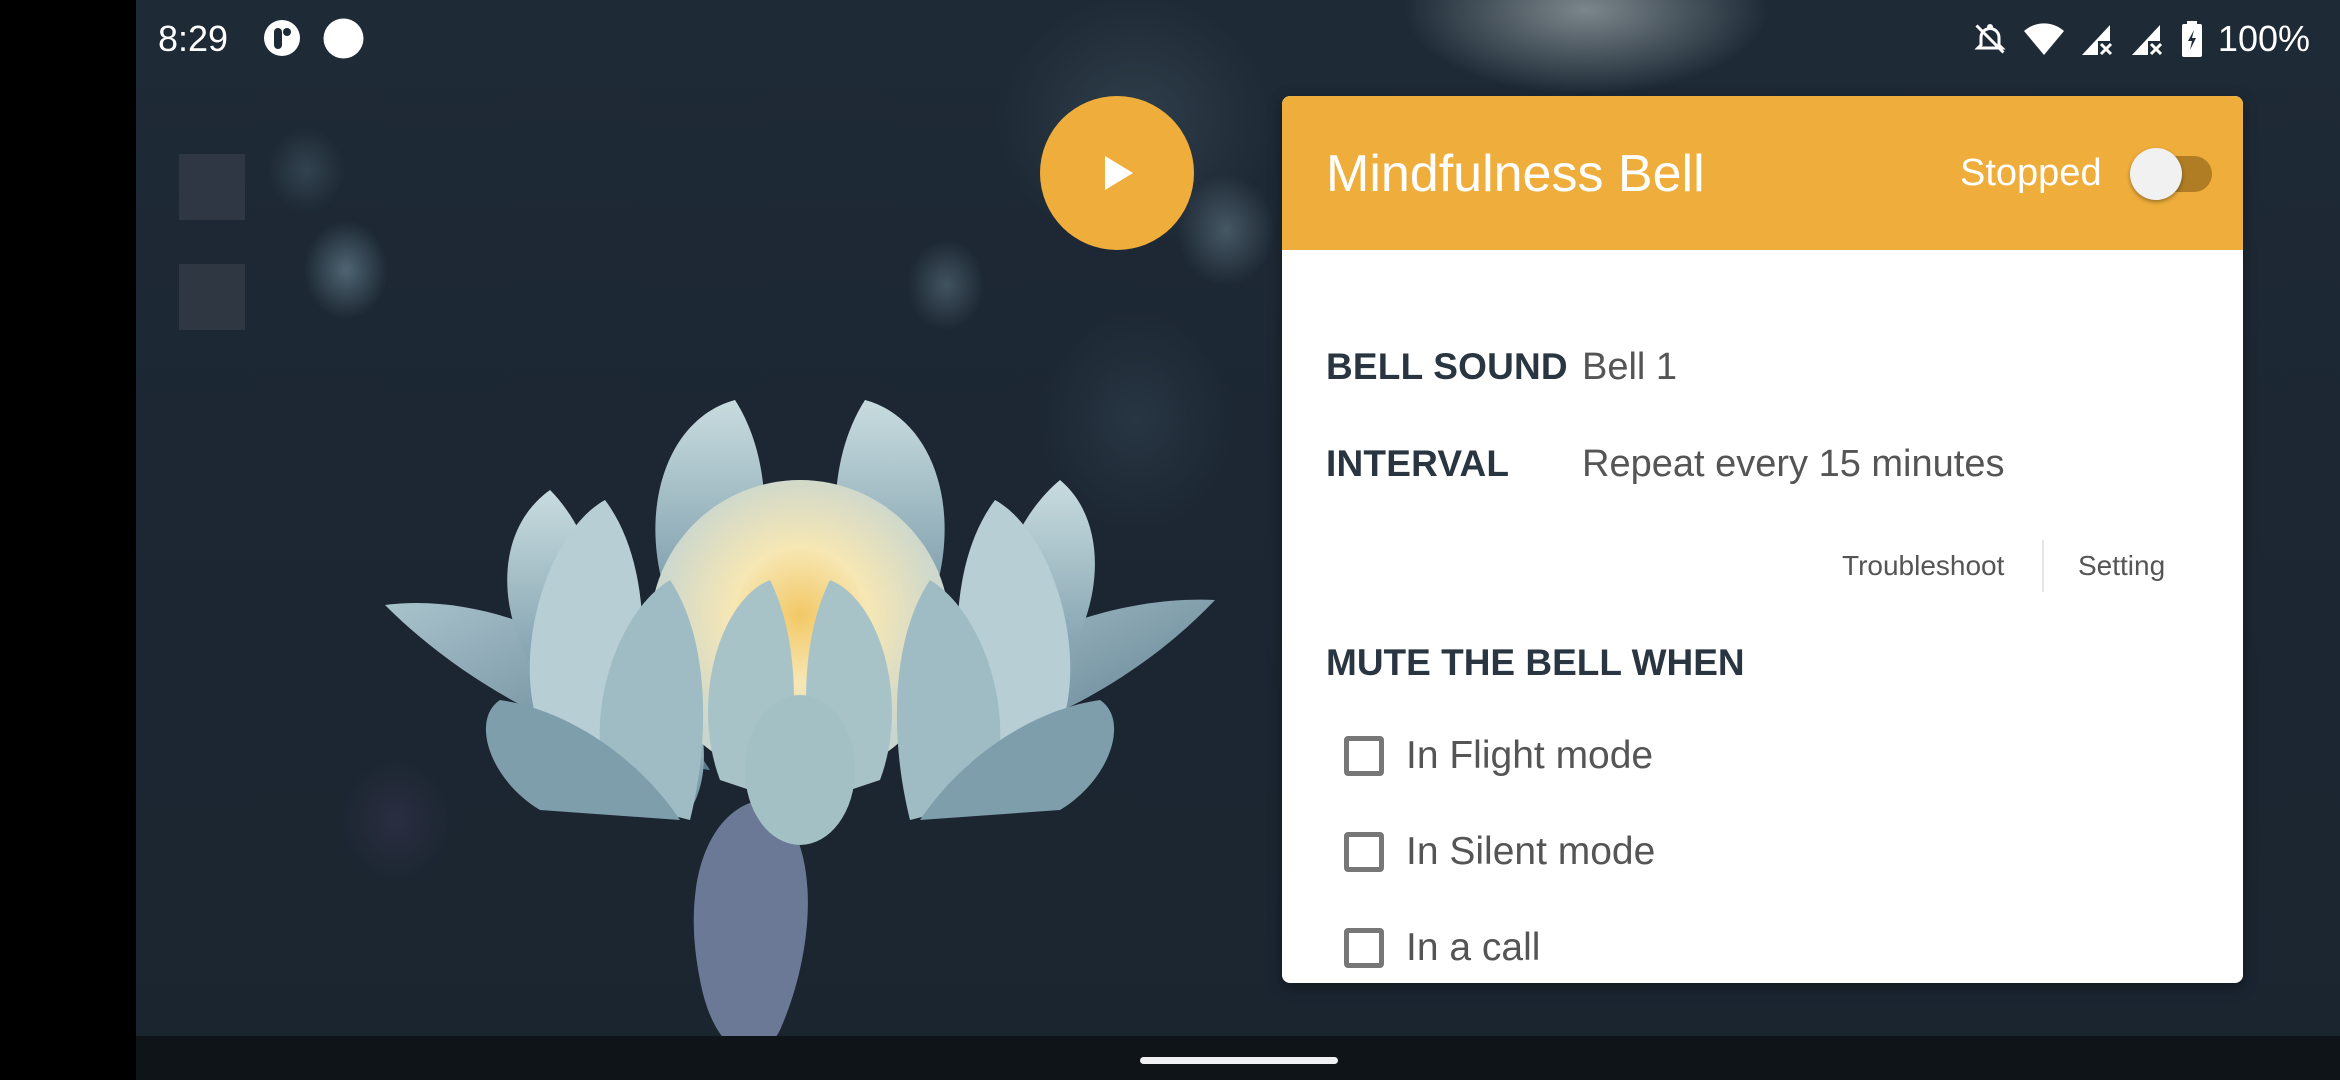 Image resolution: width=2340 pixels, height=1080 pixels. I want to click on interval-label: INTERVAL, so click(1418, 463).